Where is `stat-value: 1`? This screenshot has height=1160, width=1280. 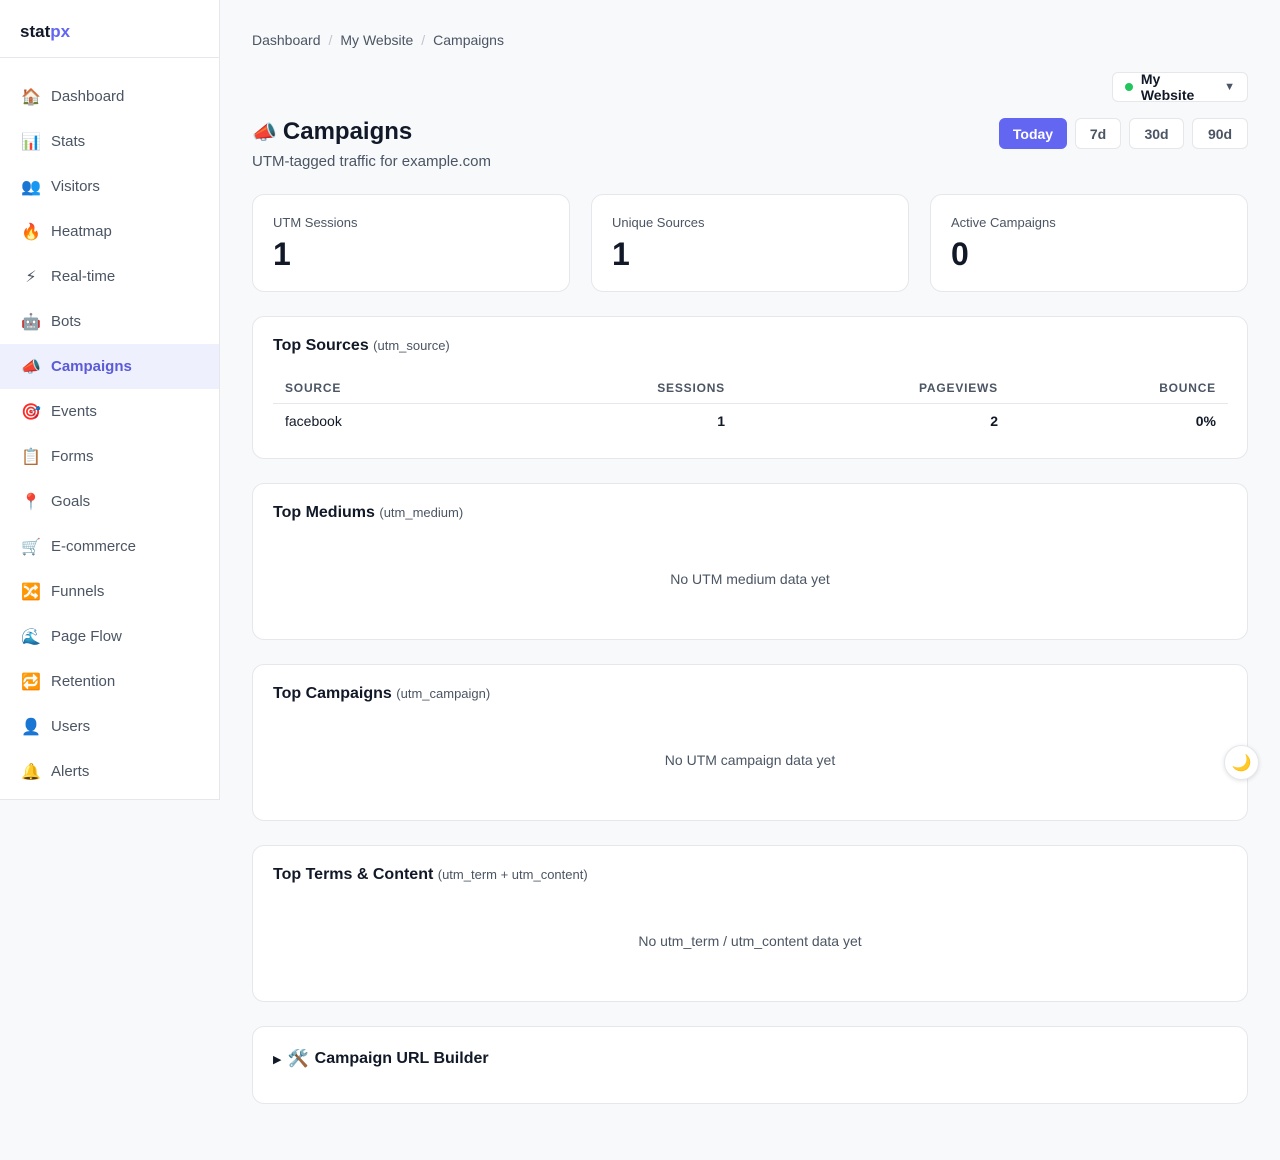 stat-value: 1 is located at coordinates (621, 254).